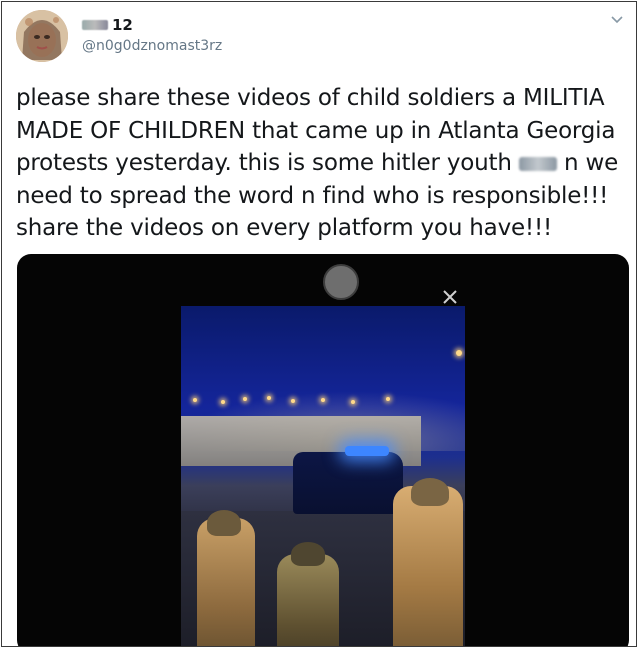 The image size is (640, 650). I want to click on chevron-down-icon, so click(617, 19).